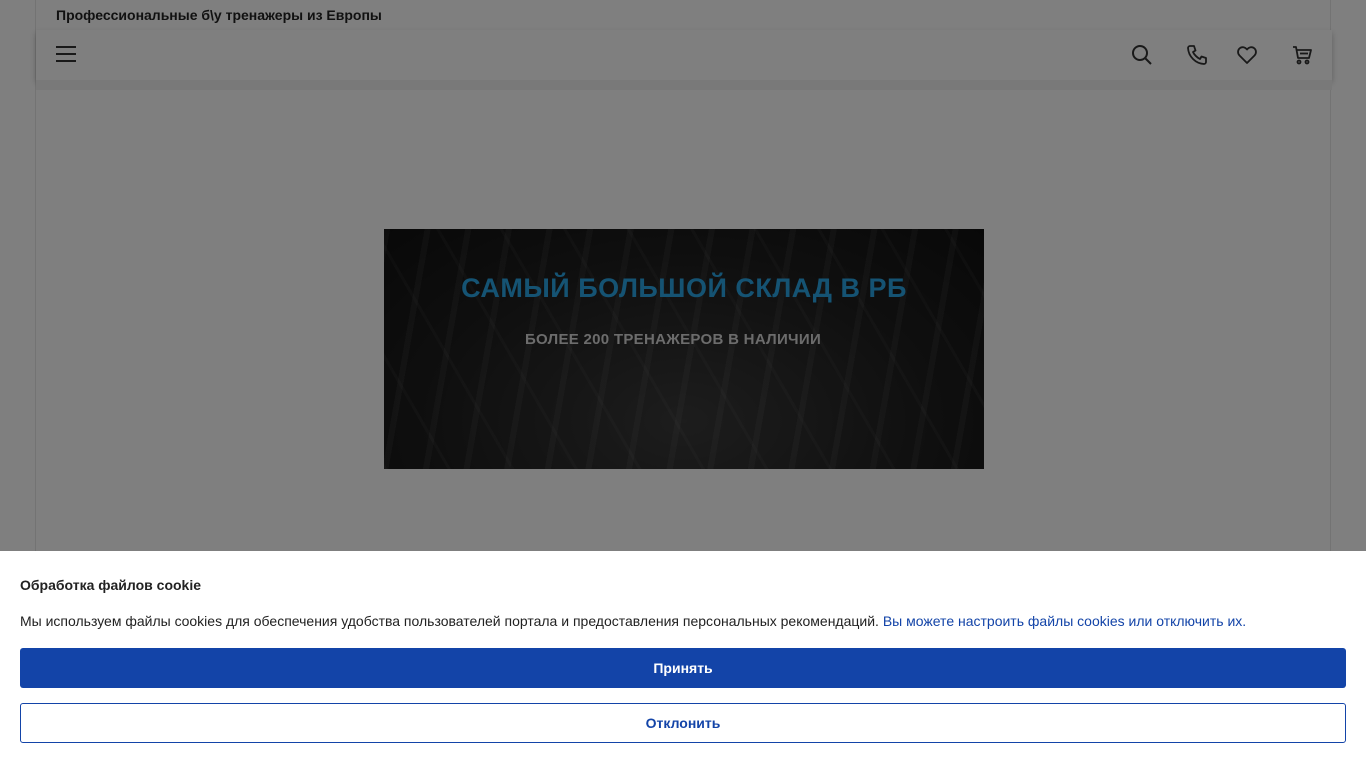 The width and height of the screenshot is (1366, 768). Describe the element at coordinates (683, 723) in the screenshot. I see `decline-cookies-button: Отклонить` at that location.